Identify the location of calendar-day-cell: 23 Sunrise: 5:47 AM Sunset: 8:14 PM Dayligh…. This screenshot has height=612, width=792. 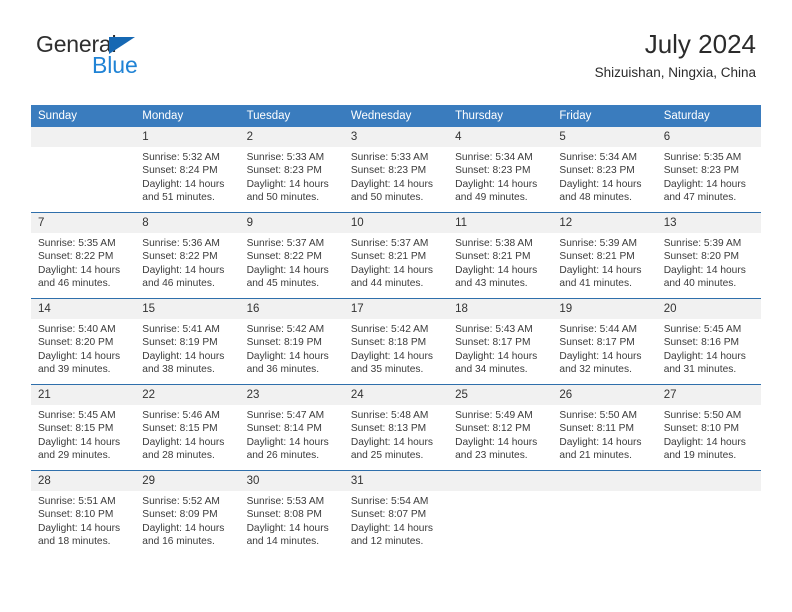
(291, 427).